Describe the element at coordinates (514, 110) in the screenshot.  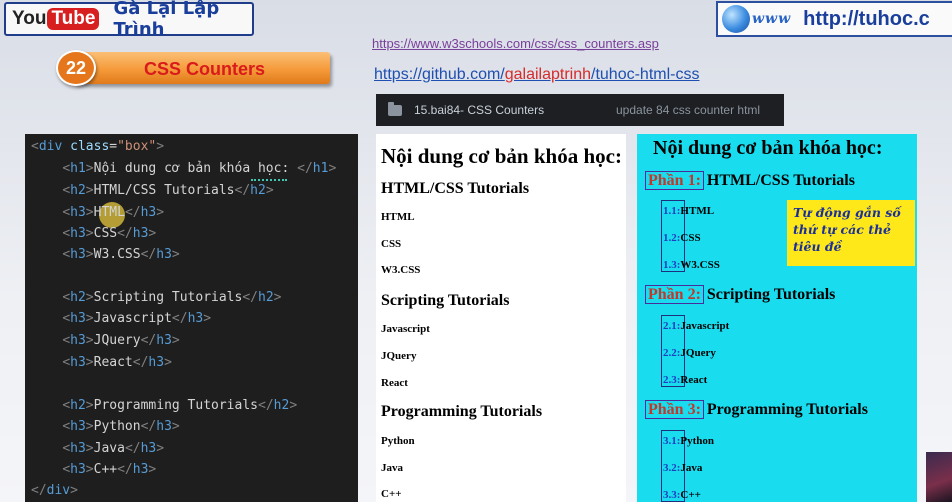
I see `github-folder-name: 15.bai84- CSS Counters` at that location.